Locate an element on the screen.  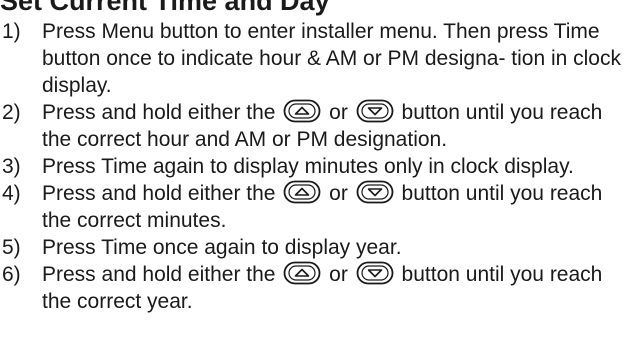
section-title: Set Current Time and Day is located at coordinates (165, 8).